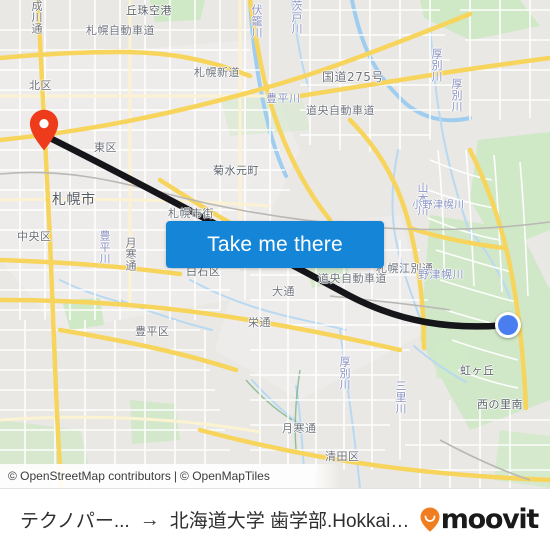  I want to click on moovit-logo: moovit, so click(480, 519).